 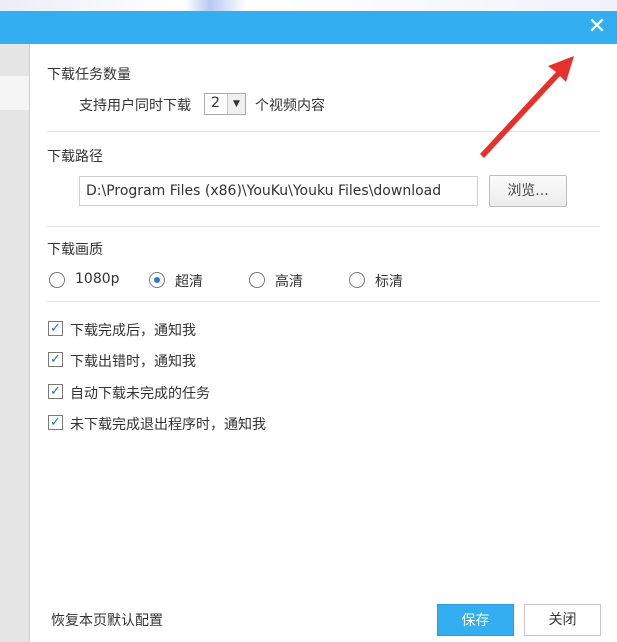 I want to click on checkbox-label: 下载完成后，通知我, so click(x=133, y=331).